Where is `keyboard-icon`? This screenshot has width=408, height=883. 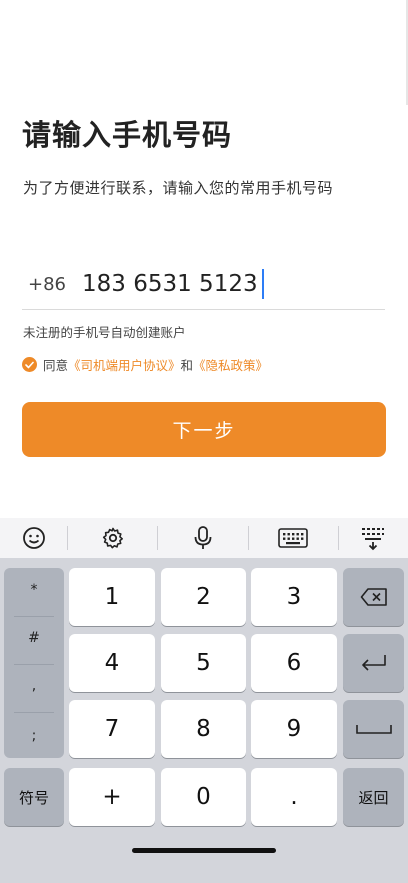 keyboard-icon is located at coordinates (293, 538).